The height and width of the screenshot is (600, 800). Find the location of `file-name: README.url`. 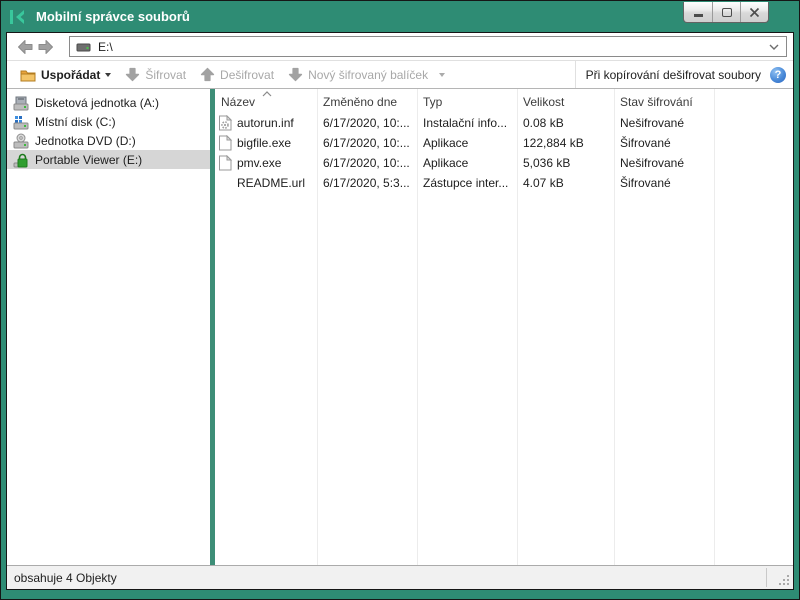

file-name: README.url is located at coordinates (271, 183).